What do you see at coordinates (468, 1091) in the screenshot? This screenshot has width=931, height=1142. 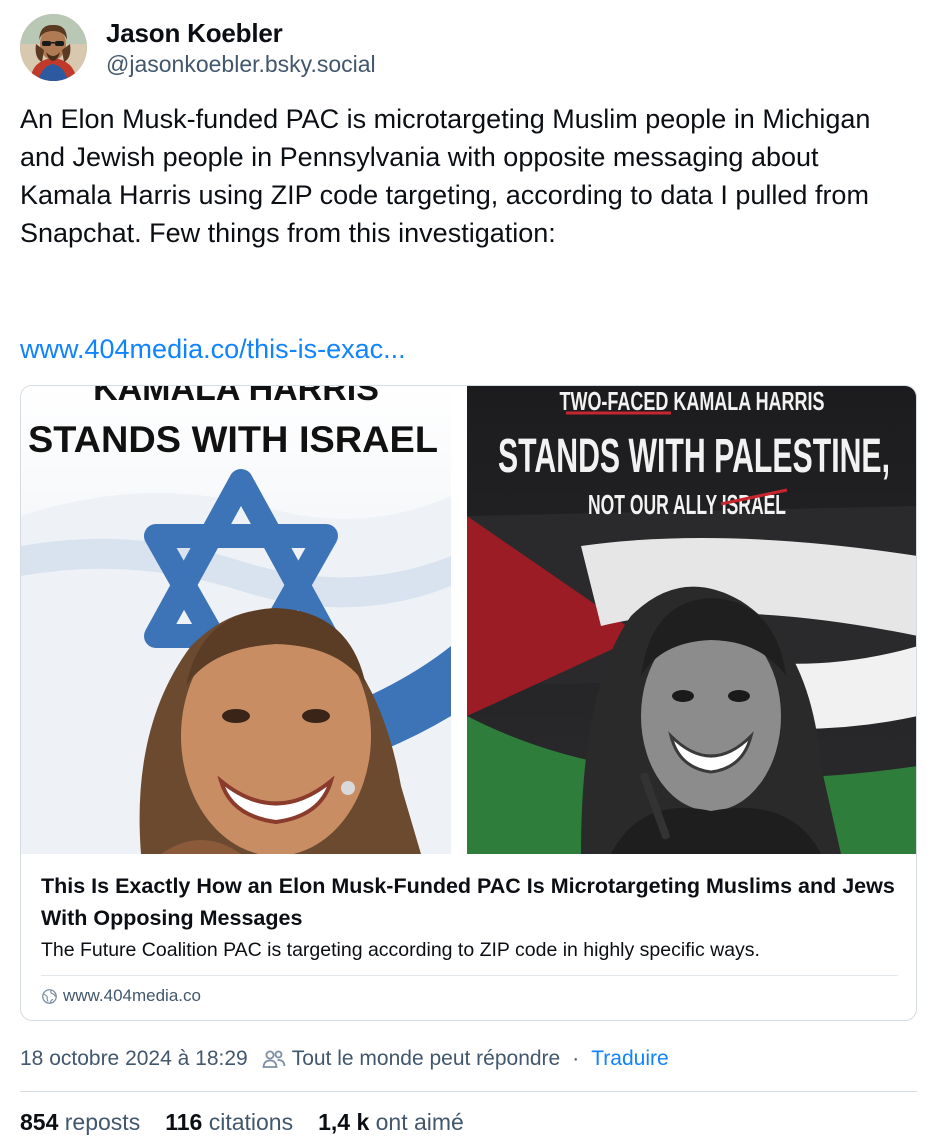 I see `stats-divider` at bounding box center [468, 1091].